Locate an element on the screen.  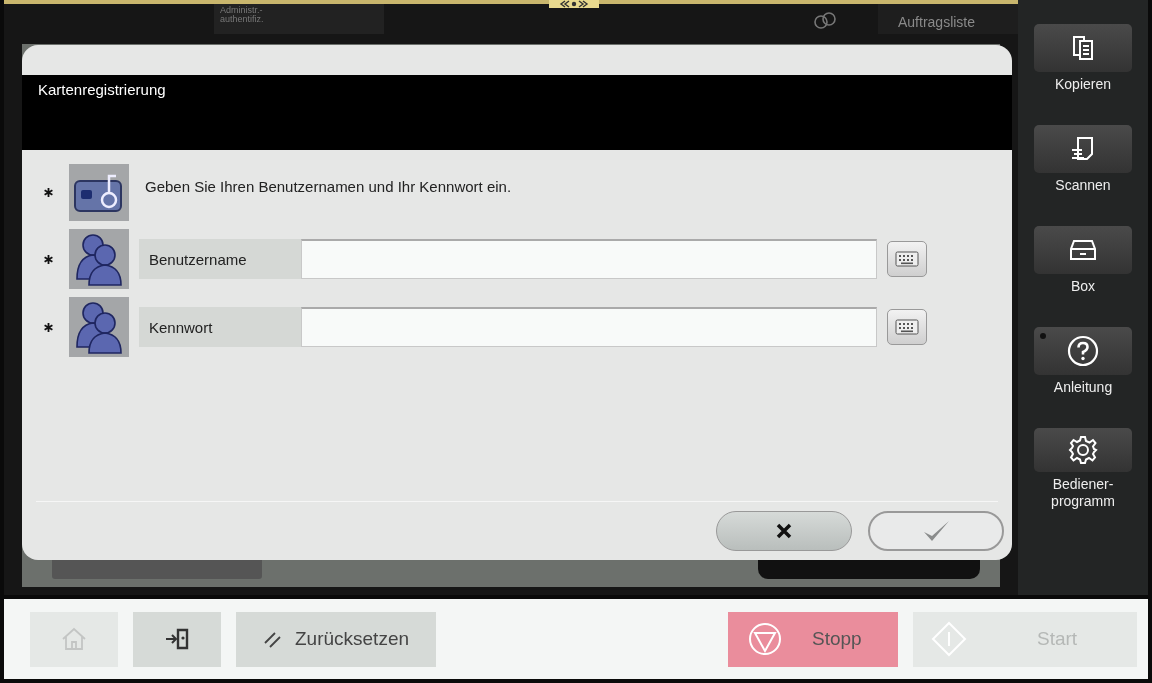
checkmark-icon is located at coordinates (936, 531).